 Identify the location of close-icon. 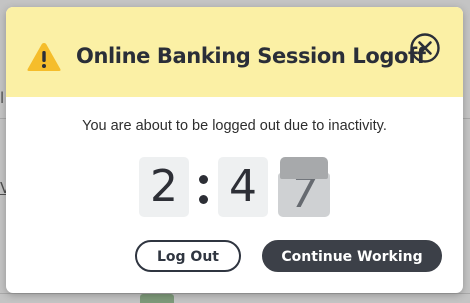
(425, 48).